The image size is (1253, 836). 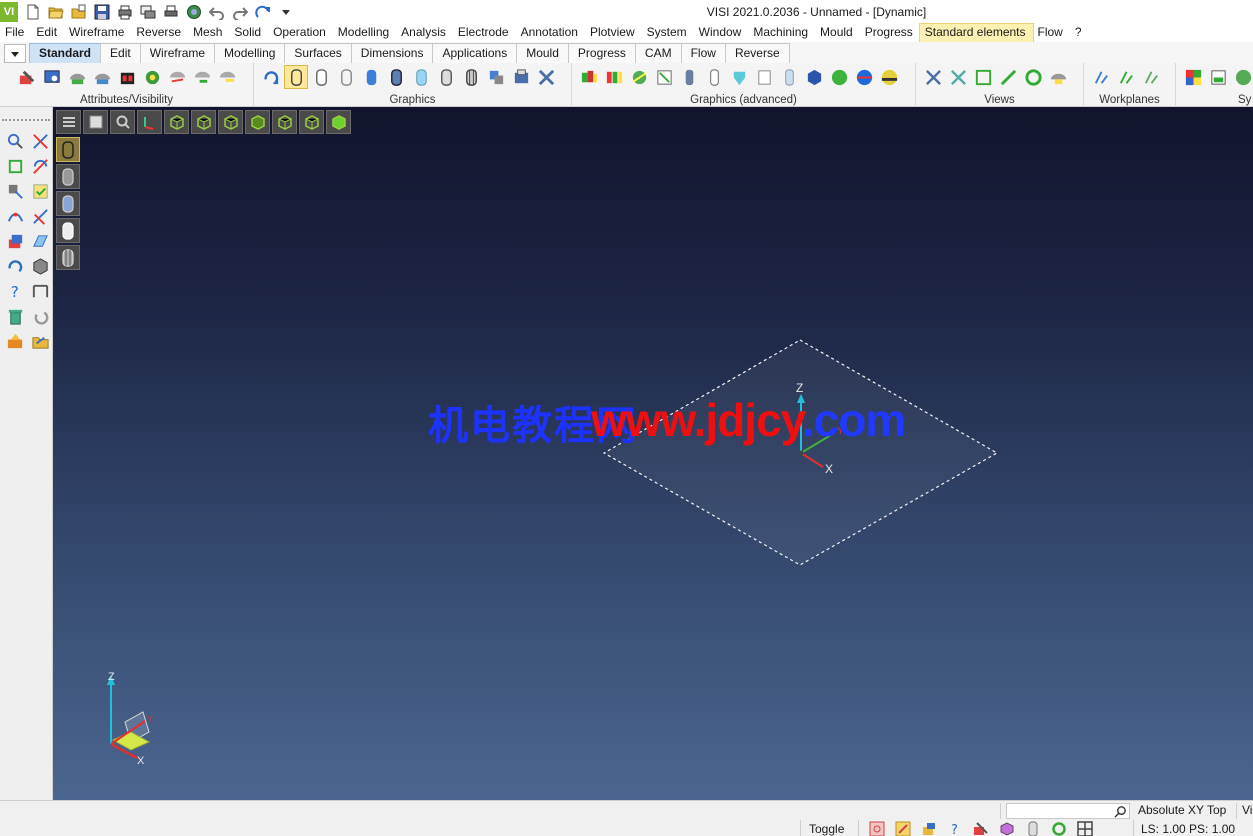 I want to click on menu-mould: Mould, so click(x=837, y=33).